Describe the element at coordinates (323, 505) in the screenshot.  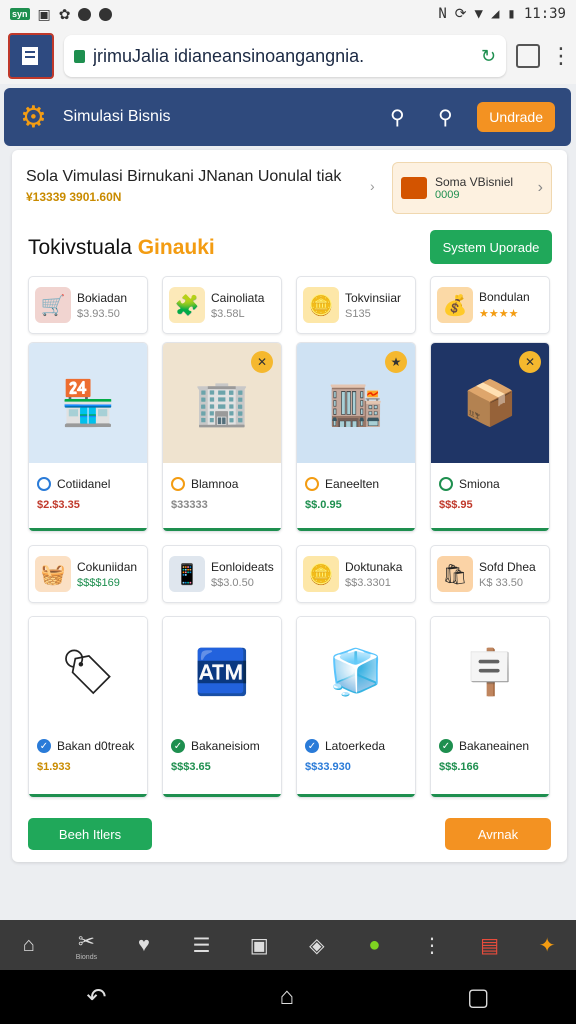
I see `business-price: $$.0.95` at that location.